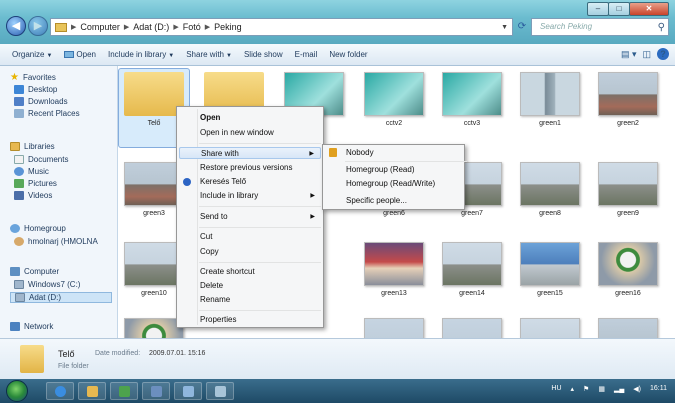 The height and width of the screenshot is (403, 675). Describe the element at coordinates (250, 252) in the screenshot. I see `menu-copy: Copy` at that location.